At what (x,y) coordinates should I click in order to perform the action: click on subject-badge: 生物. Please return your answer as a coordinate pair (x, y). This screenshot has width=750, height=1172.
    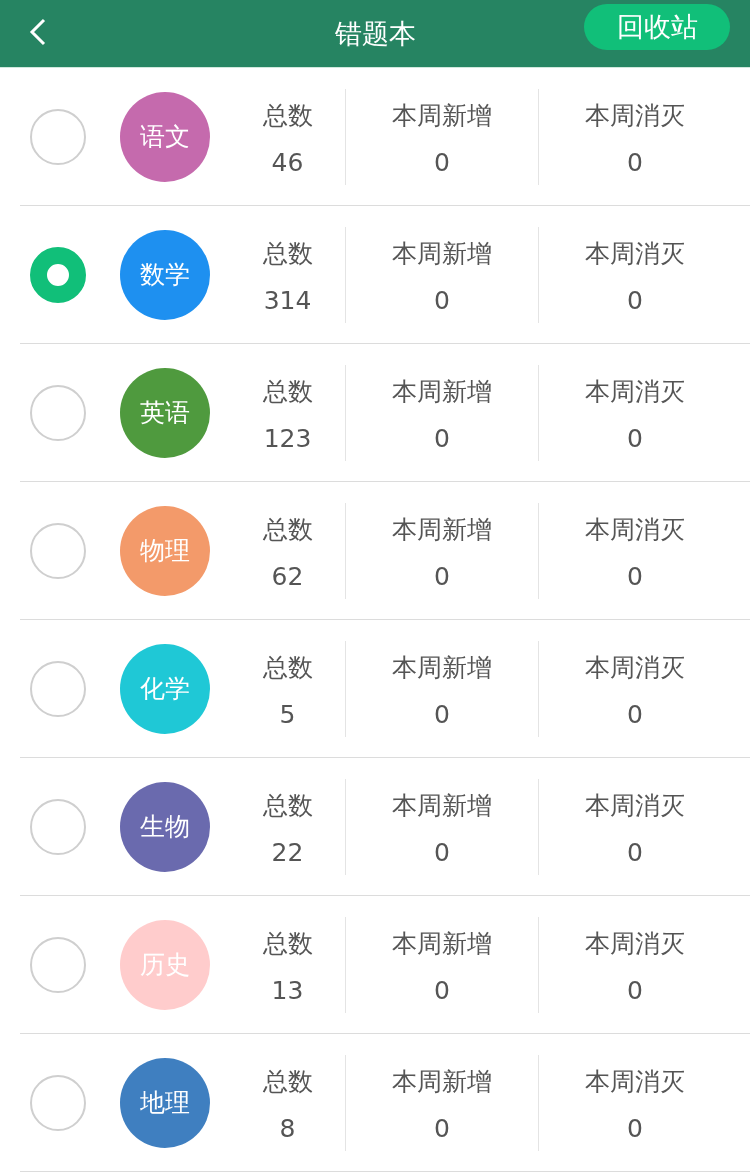
    Looking at the image, I should click on (165, 826).